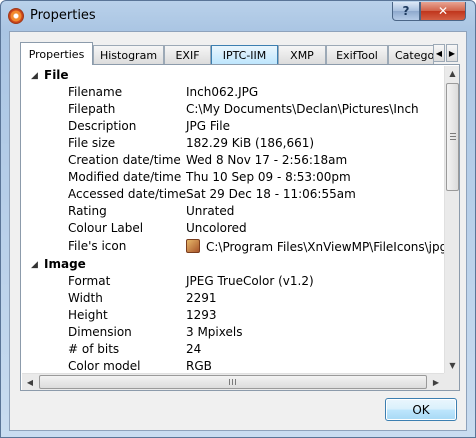 Image resolution: width=476 pixels, height=438 pixels. Describe the element at coordinates (88, 315) in the screenshot. I see `property-key: Height` at that location.